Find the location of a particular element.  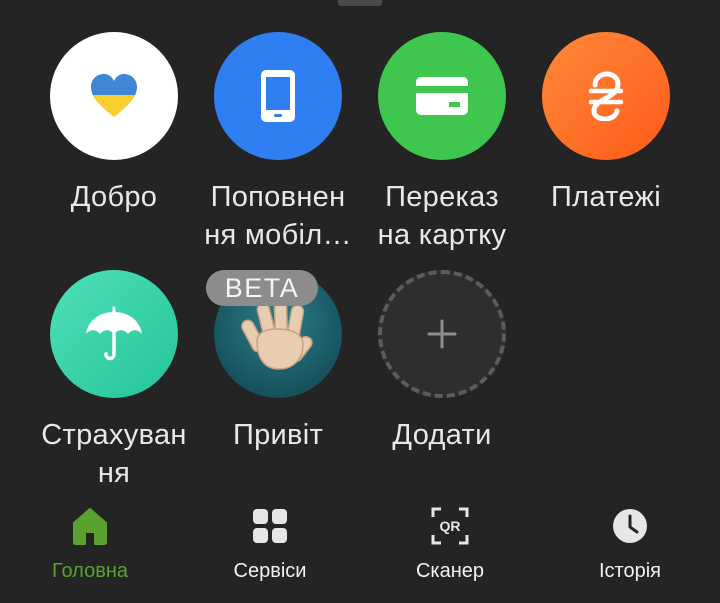

tile-payments-label: Платежі is located at coordinates (606, 197).